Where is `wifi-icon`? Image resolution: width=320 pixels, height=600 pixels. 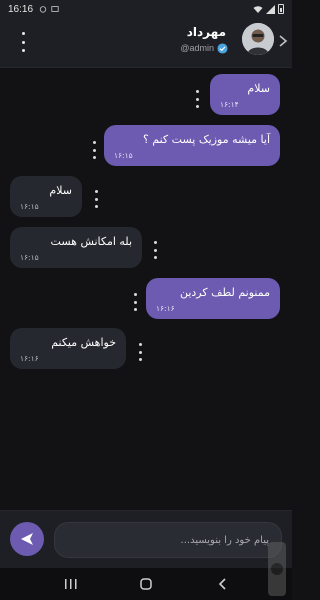
wifi-icon is located at coordinates (258, 9).